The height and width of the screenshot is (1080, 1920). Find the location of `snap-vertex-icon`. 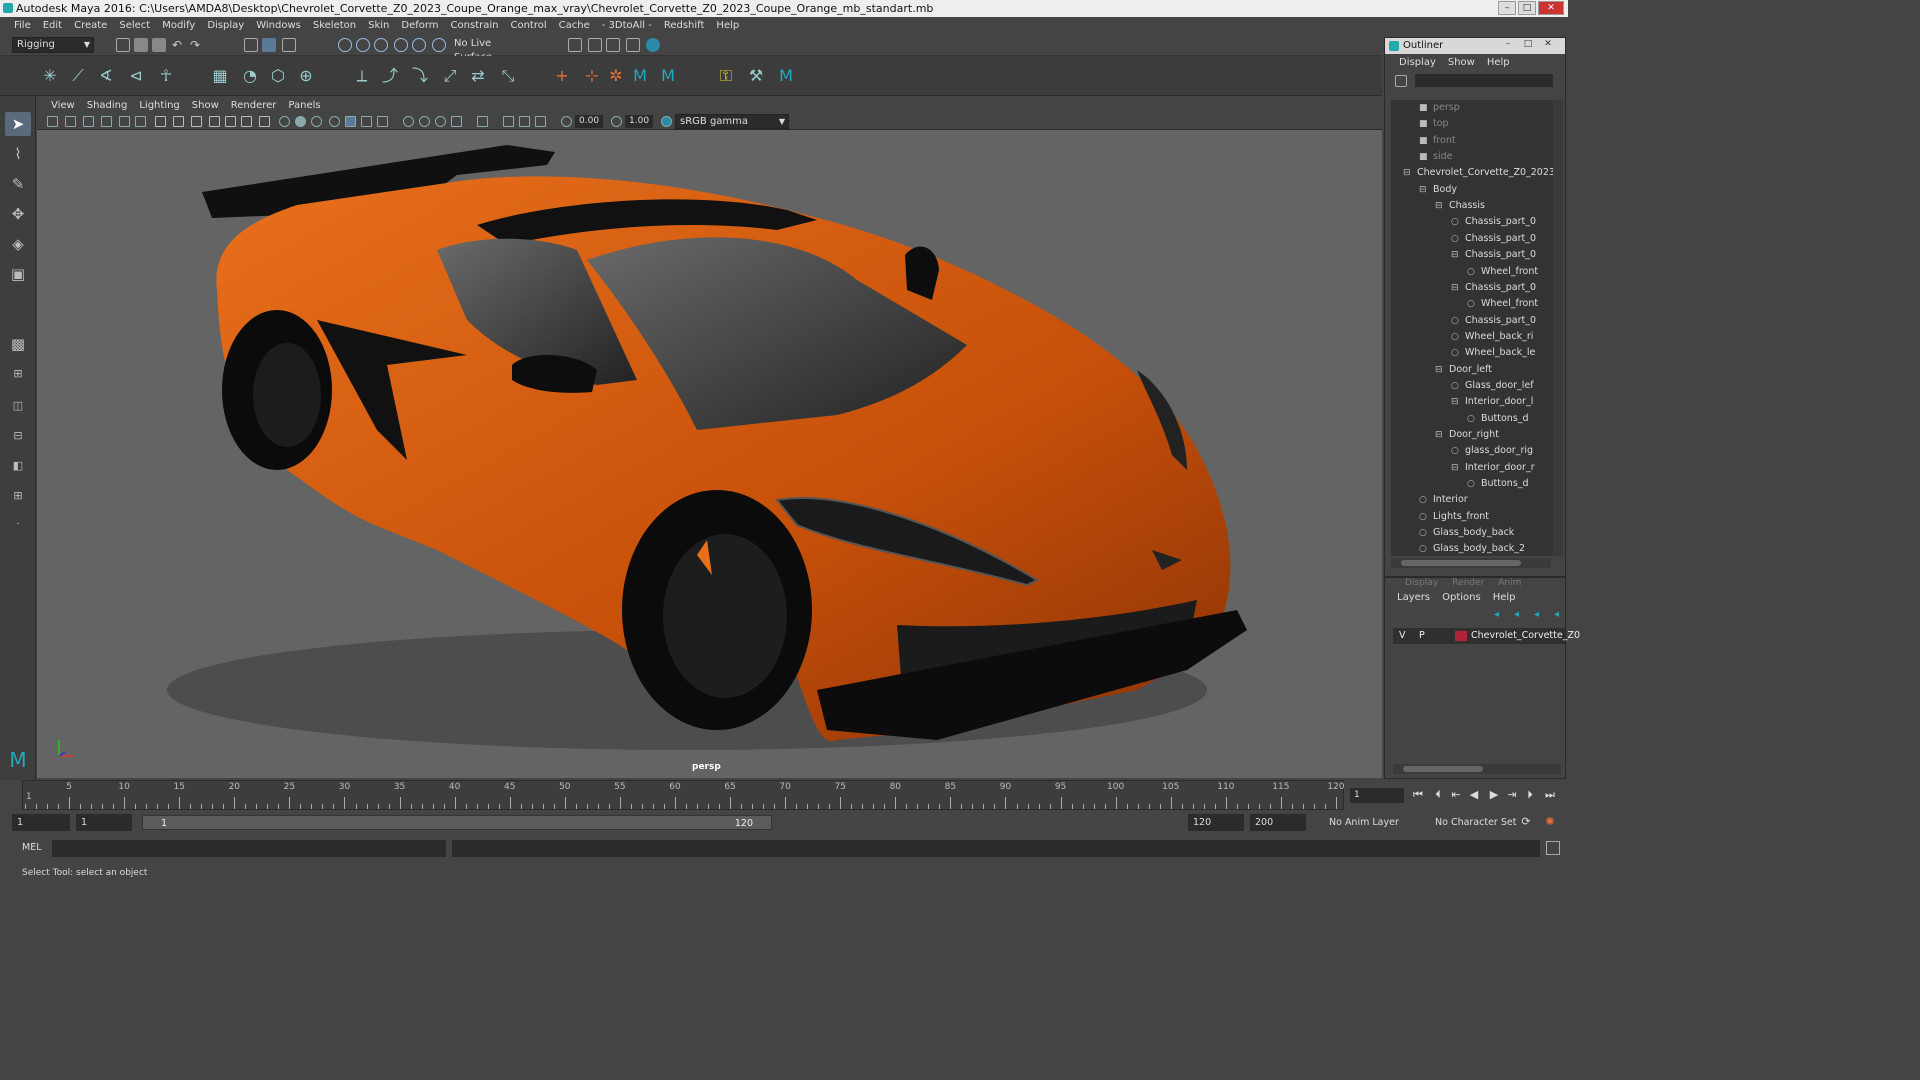

snap-vertex-icon is located at coordinates (439, 45).